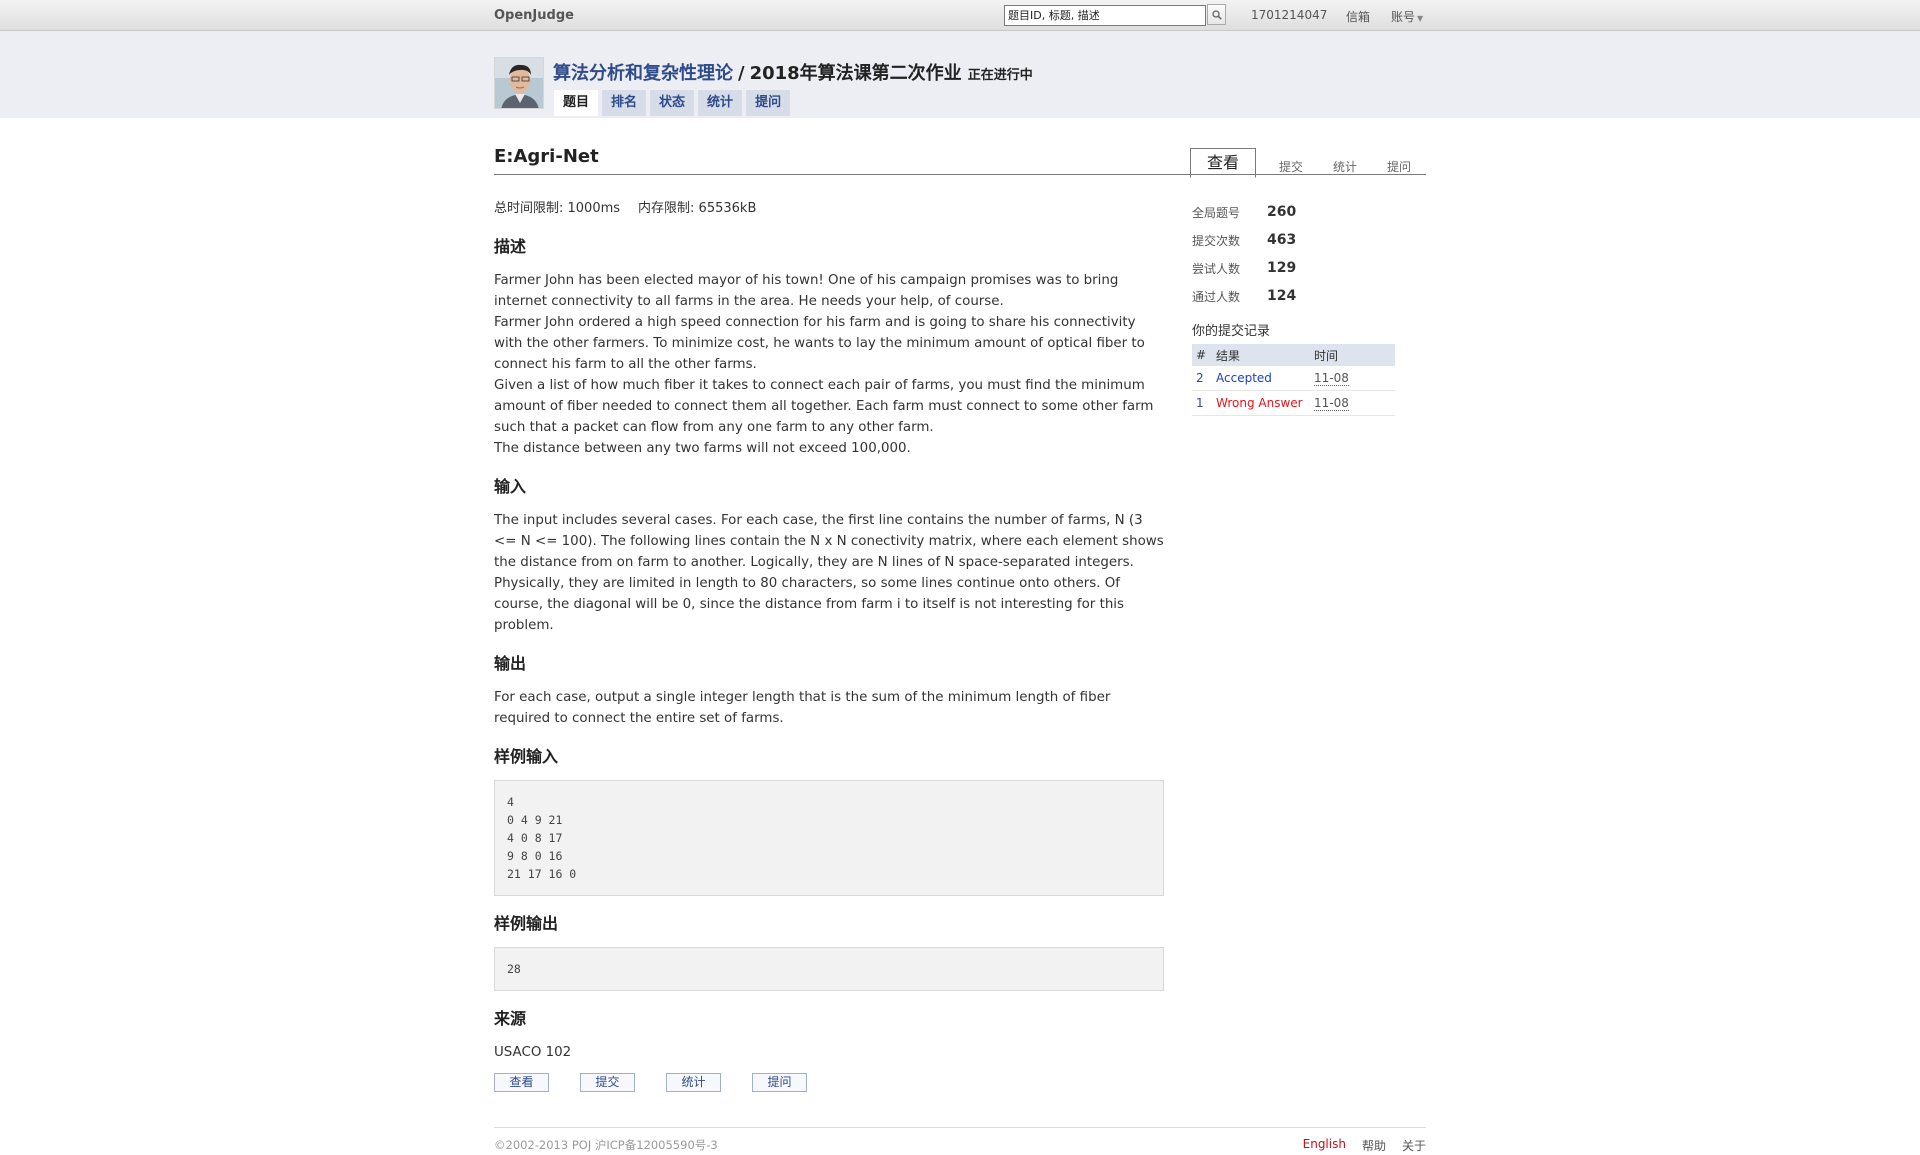 The height and width of the screenshot is (1155, 1920). I want to click on problem-view-tabs: 查看 提交 统计 提问, so click(1308, 162).